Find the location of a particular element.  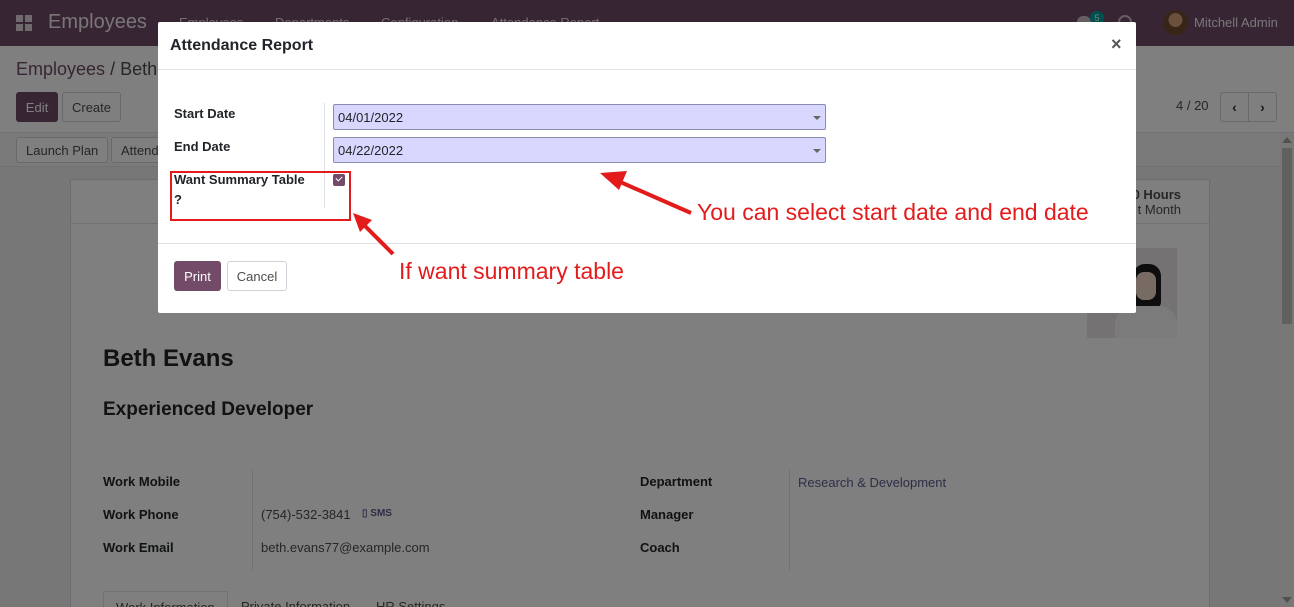

start-date-dropdown-icon is located at coordinates (817, 118).